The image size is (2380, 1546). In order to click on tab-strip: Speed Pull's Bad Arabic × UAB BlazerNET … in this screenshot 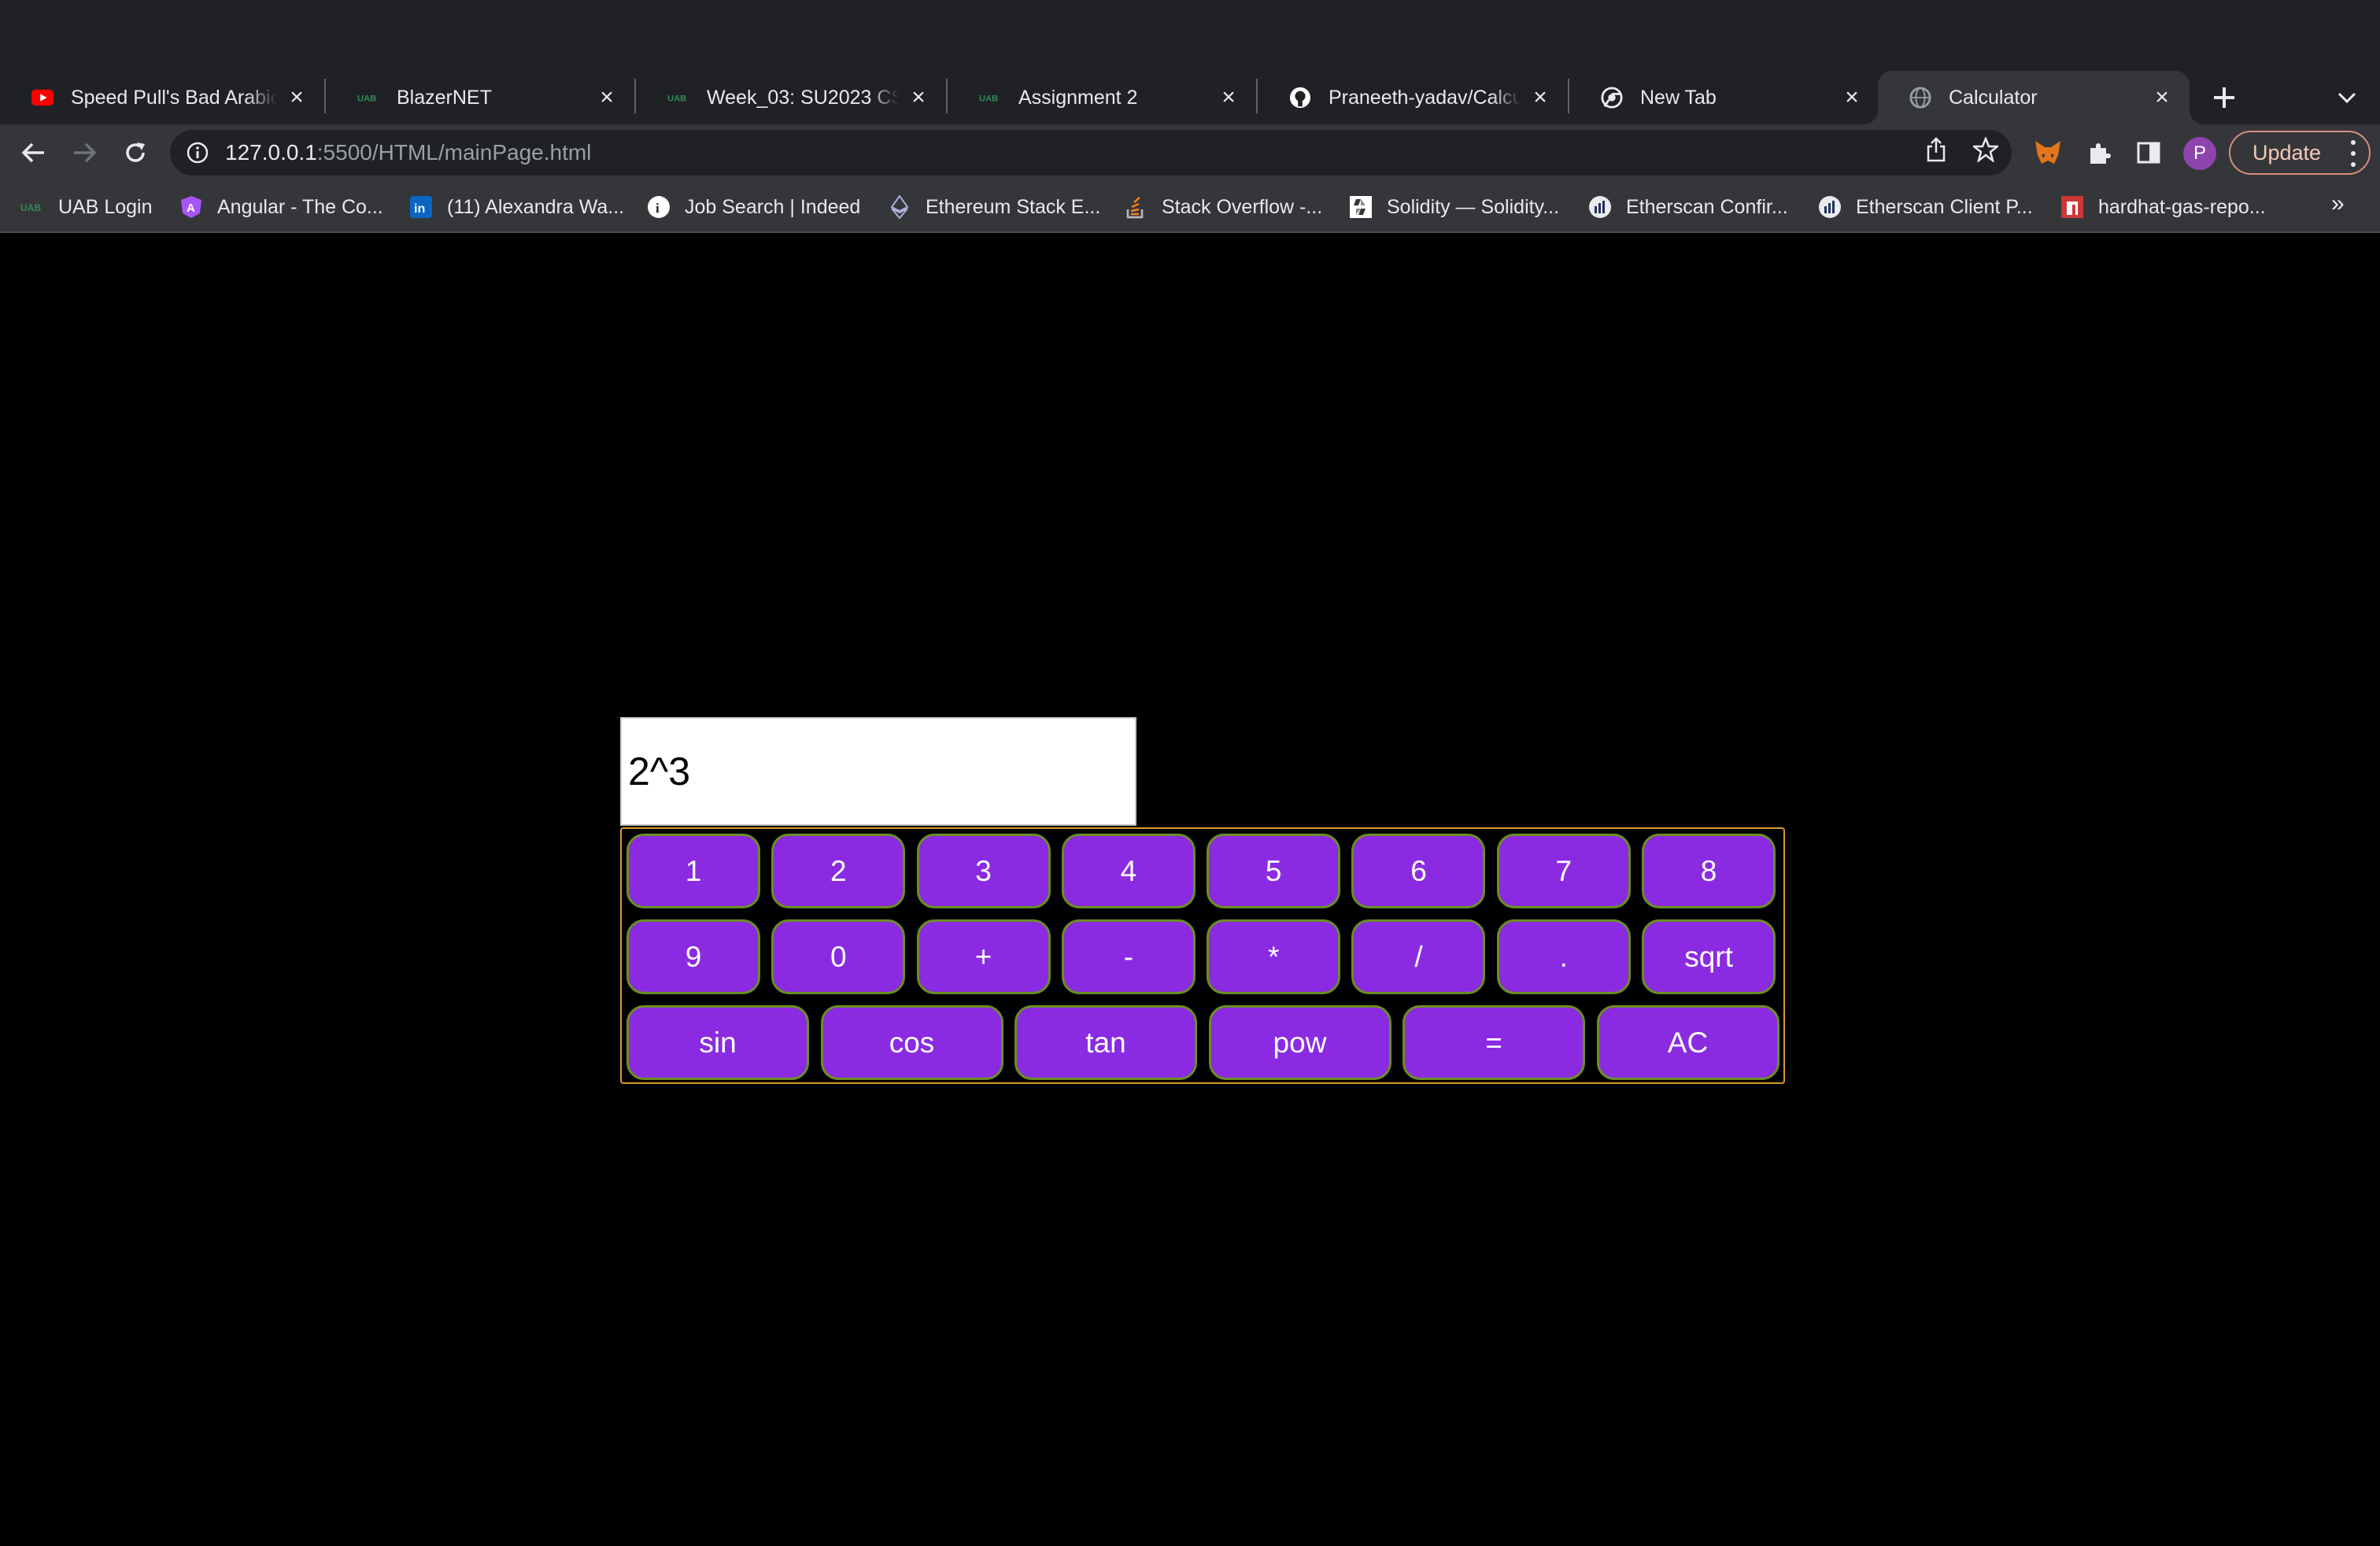, I will do `click(1190, 62)`.